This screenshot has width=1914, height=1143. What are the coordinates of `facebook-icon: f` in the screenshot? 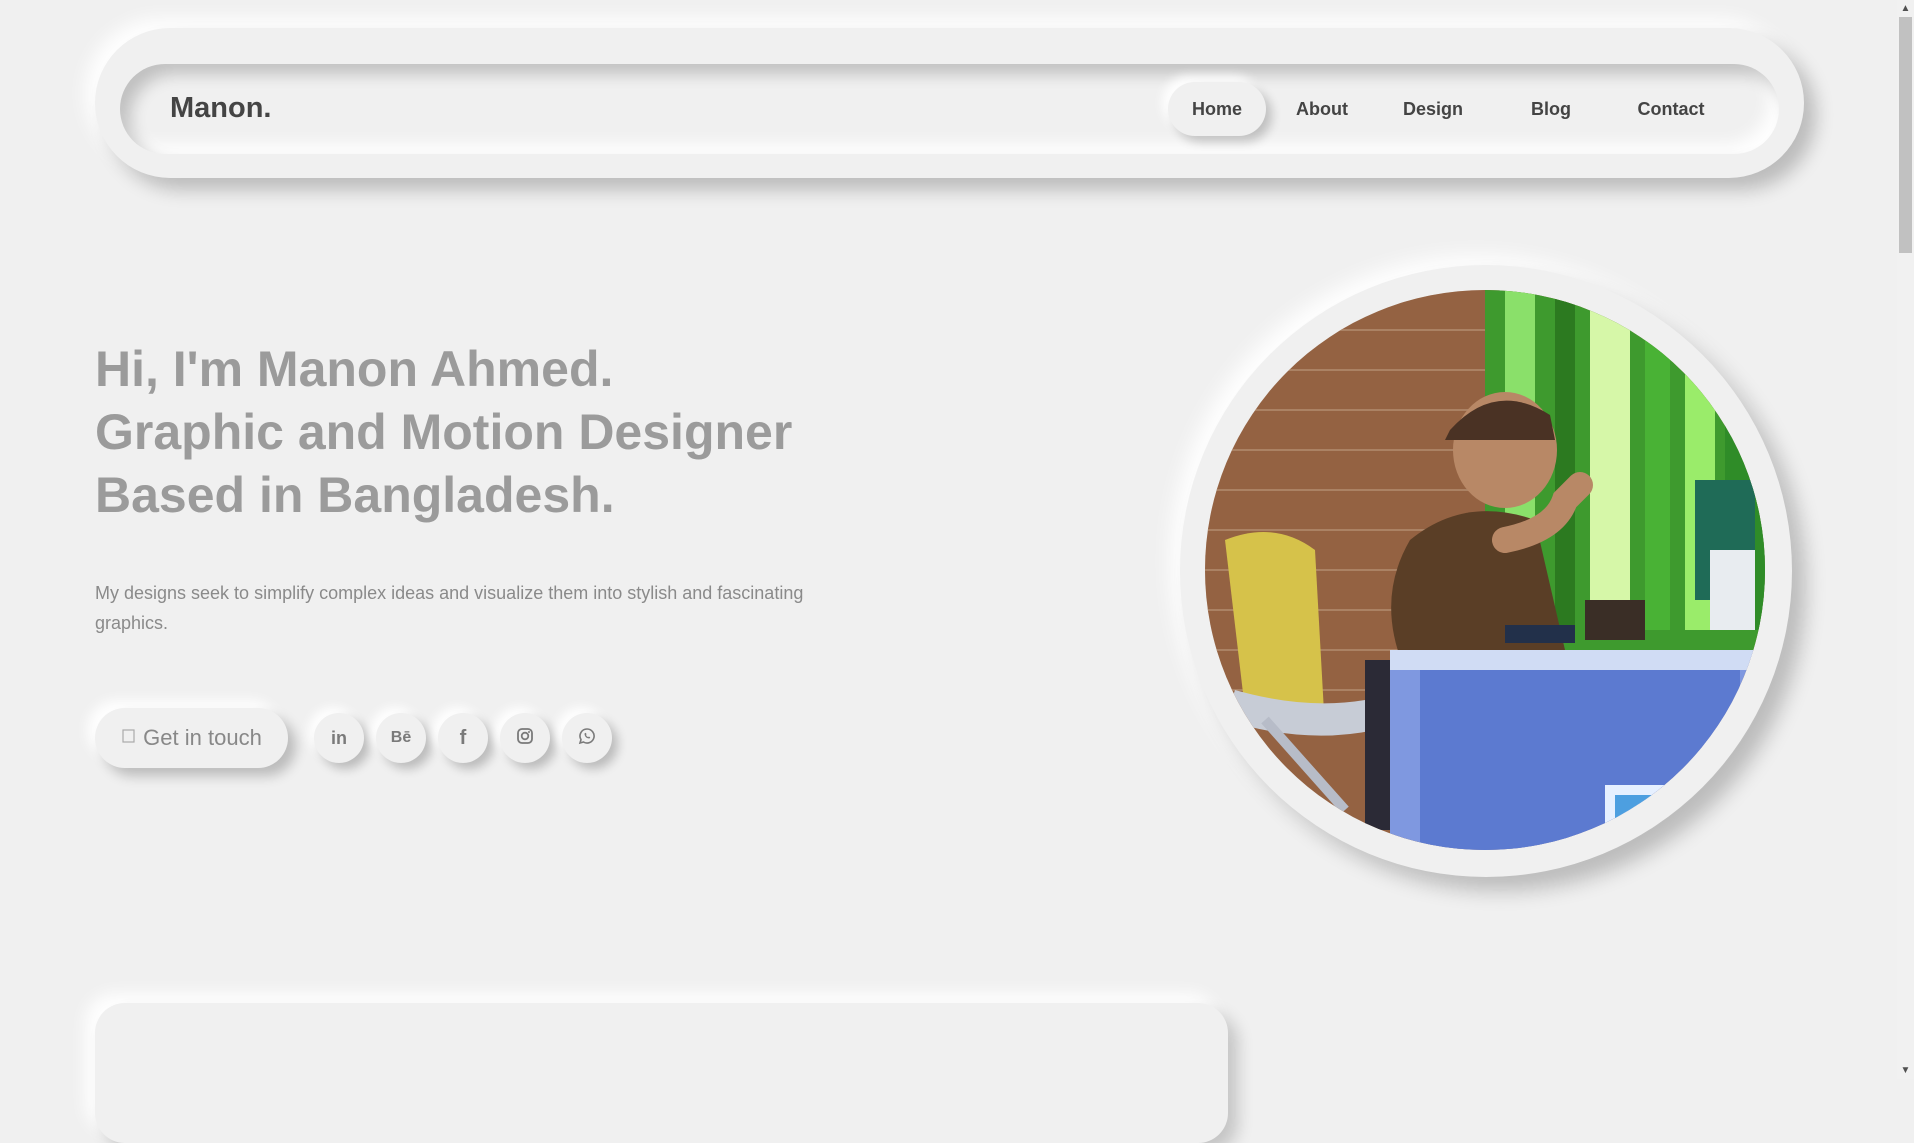 It's located at (463, 737).